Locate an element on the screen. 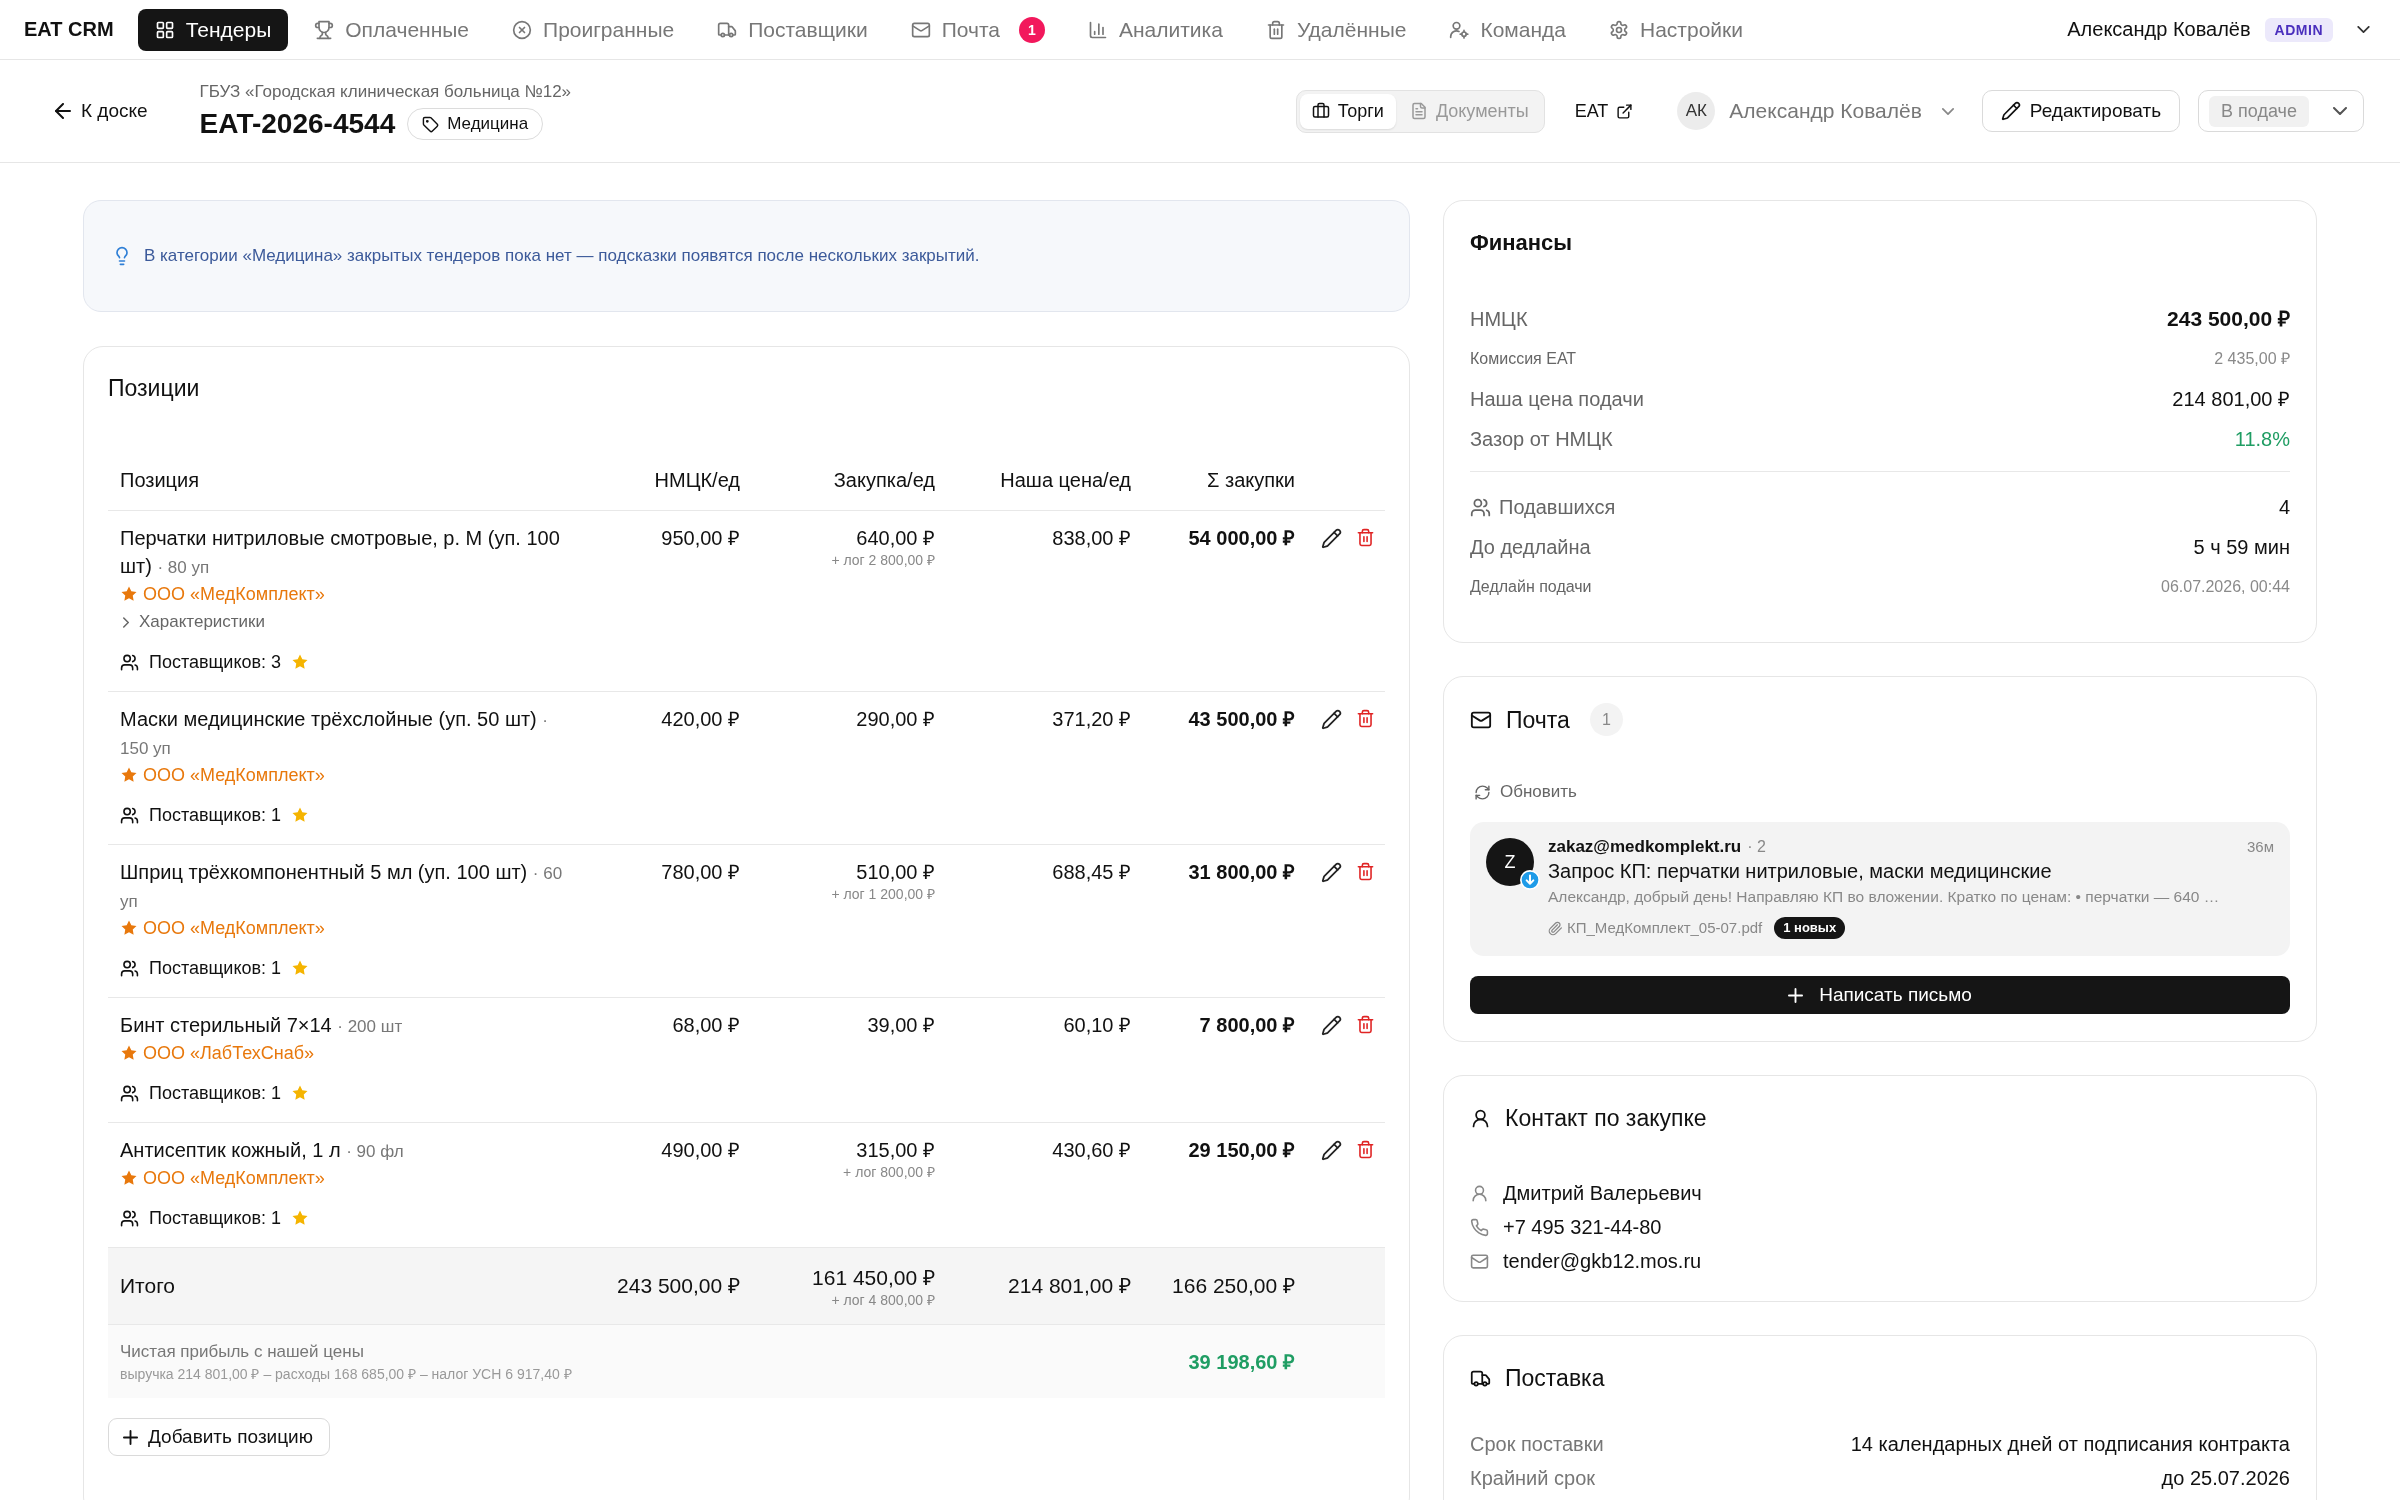  email-item: Z zakaz@medkomplekt.ru · 2 36м Запрос КП: перчатки нитриловые, маски медицинские Александр, добрый день! Направляю КП во вложении. Кратко по ценам: • перчатки — 640 … КП_МедКомплект_05-07.pdf 1 новых is located at coordinates (1880, 889).